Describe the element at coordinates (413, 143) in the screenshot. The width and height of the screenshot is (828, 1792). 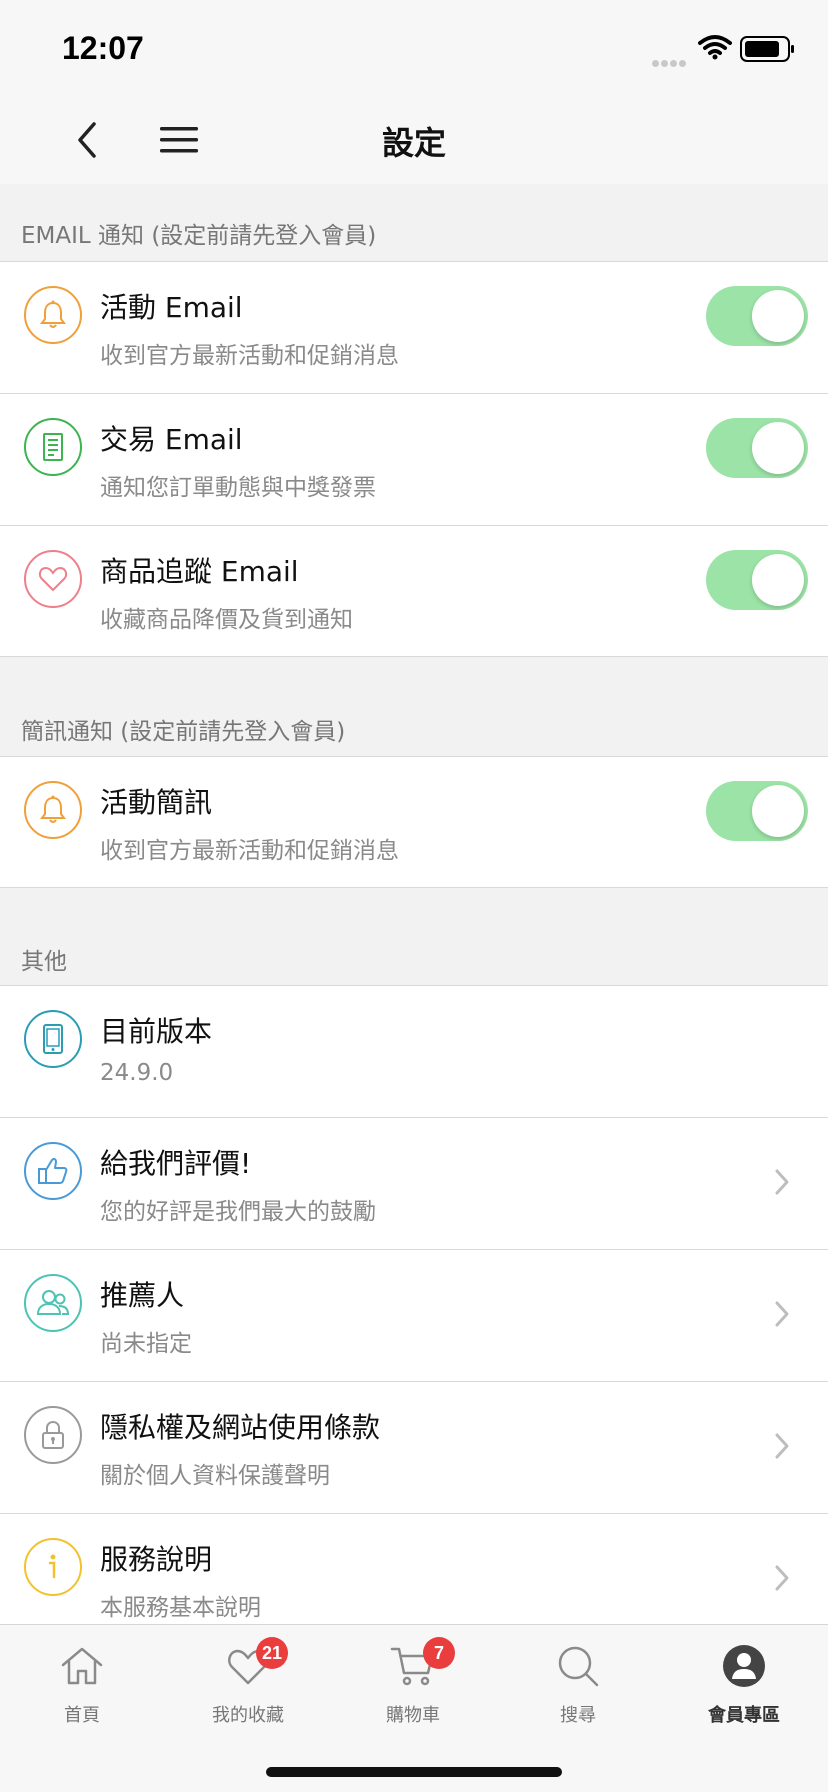
I see `page-title: 設定` at that location.